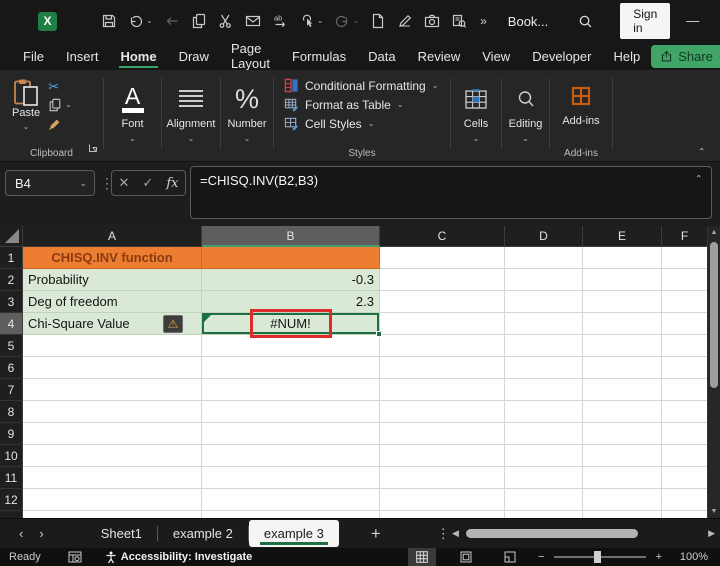 The image size is (720, 566). I want to click on column-header-C: C, so click(442, 236).